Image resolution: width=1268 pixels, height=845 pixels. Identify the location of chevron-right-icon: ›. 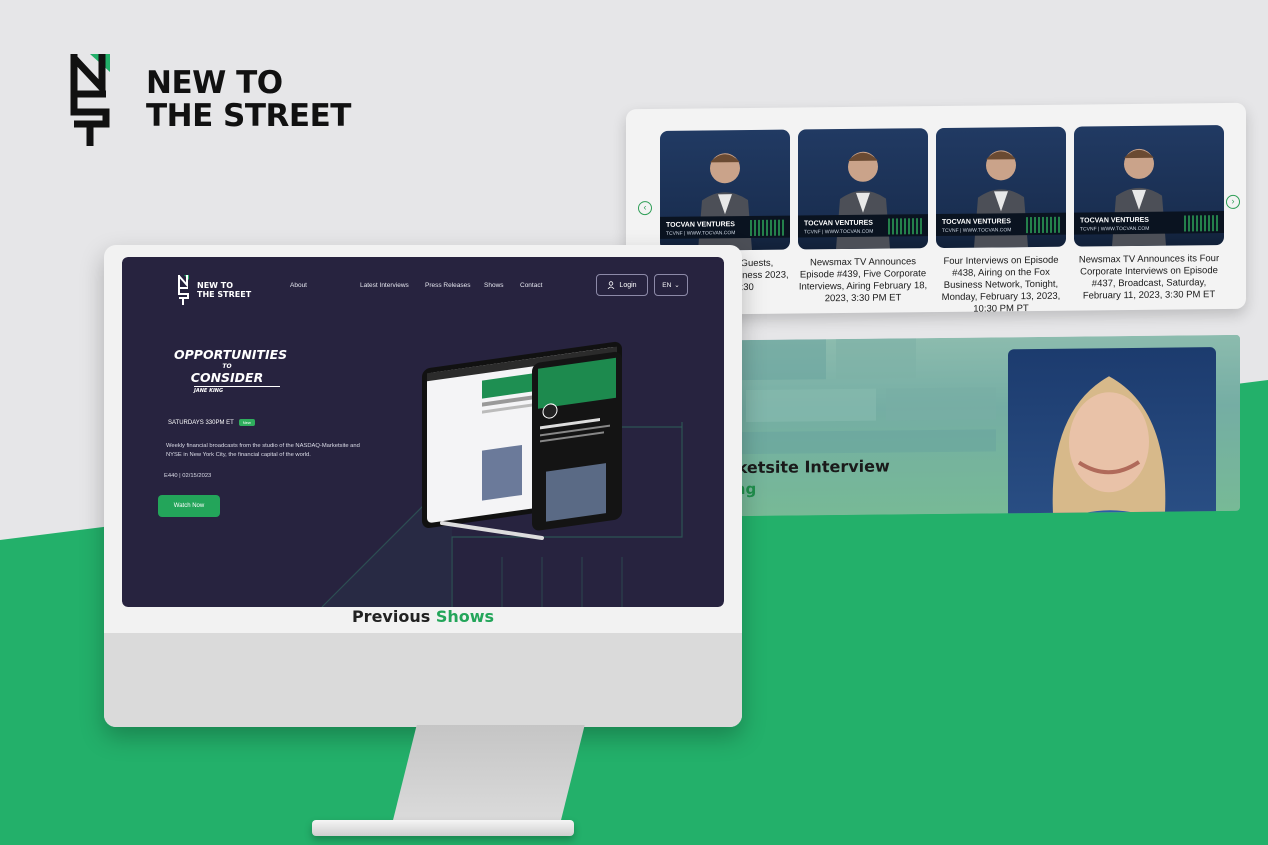
(1233, 200).